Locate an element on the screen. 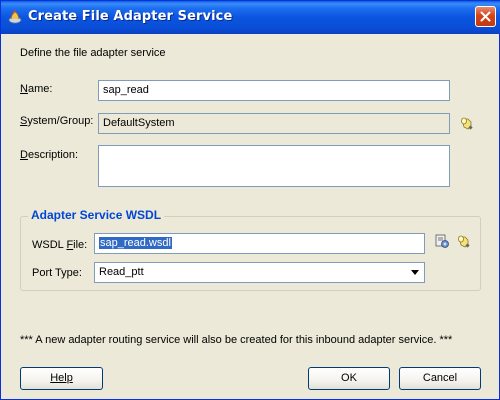  cancel-button: Cancel is located at coordinates (440, 378).